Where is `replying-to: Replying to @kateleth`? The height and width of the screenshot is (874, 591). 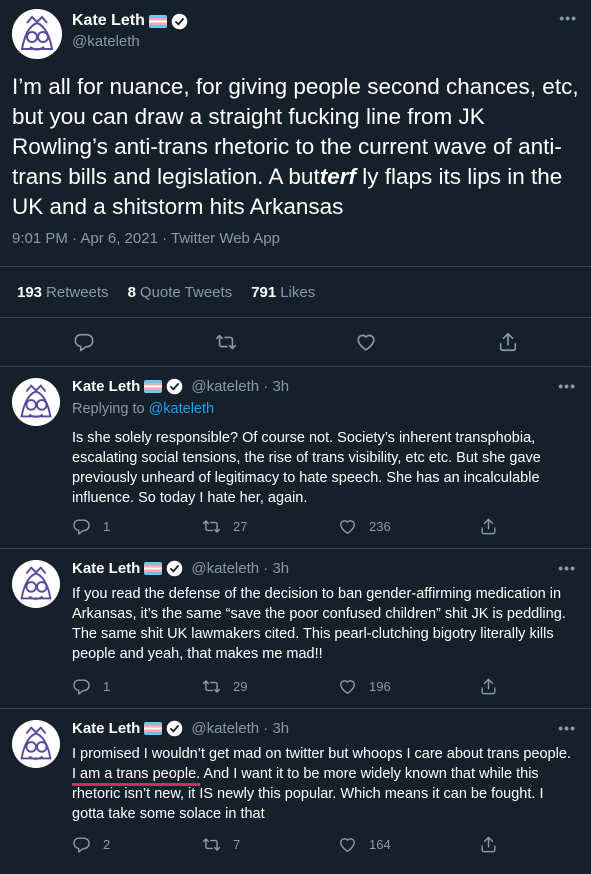
replying-to: Replying to @kateleth is located at coordinates (143, 409).